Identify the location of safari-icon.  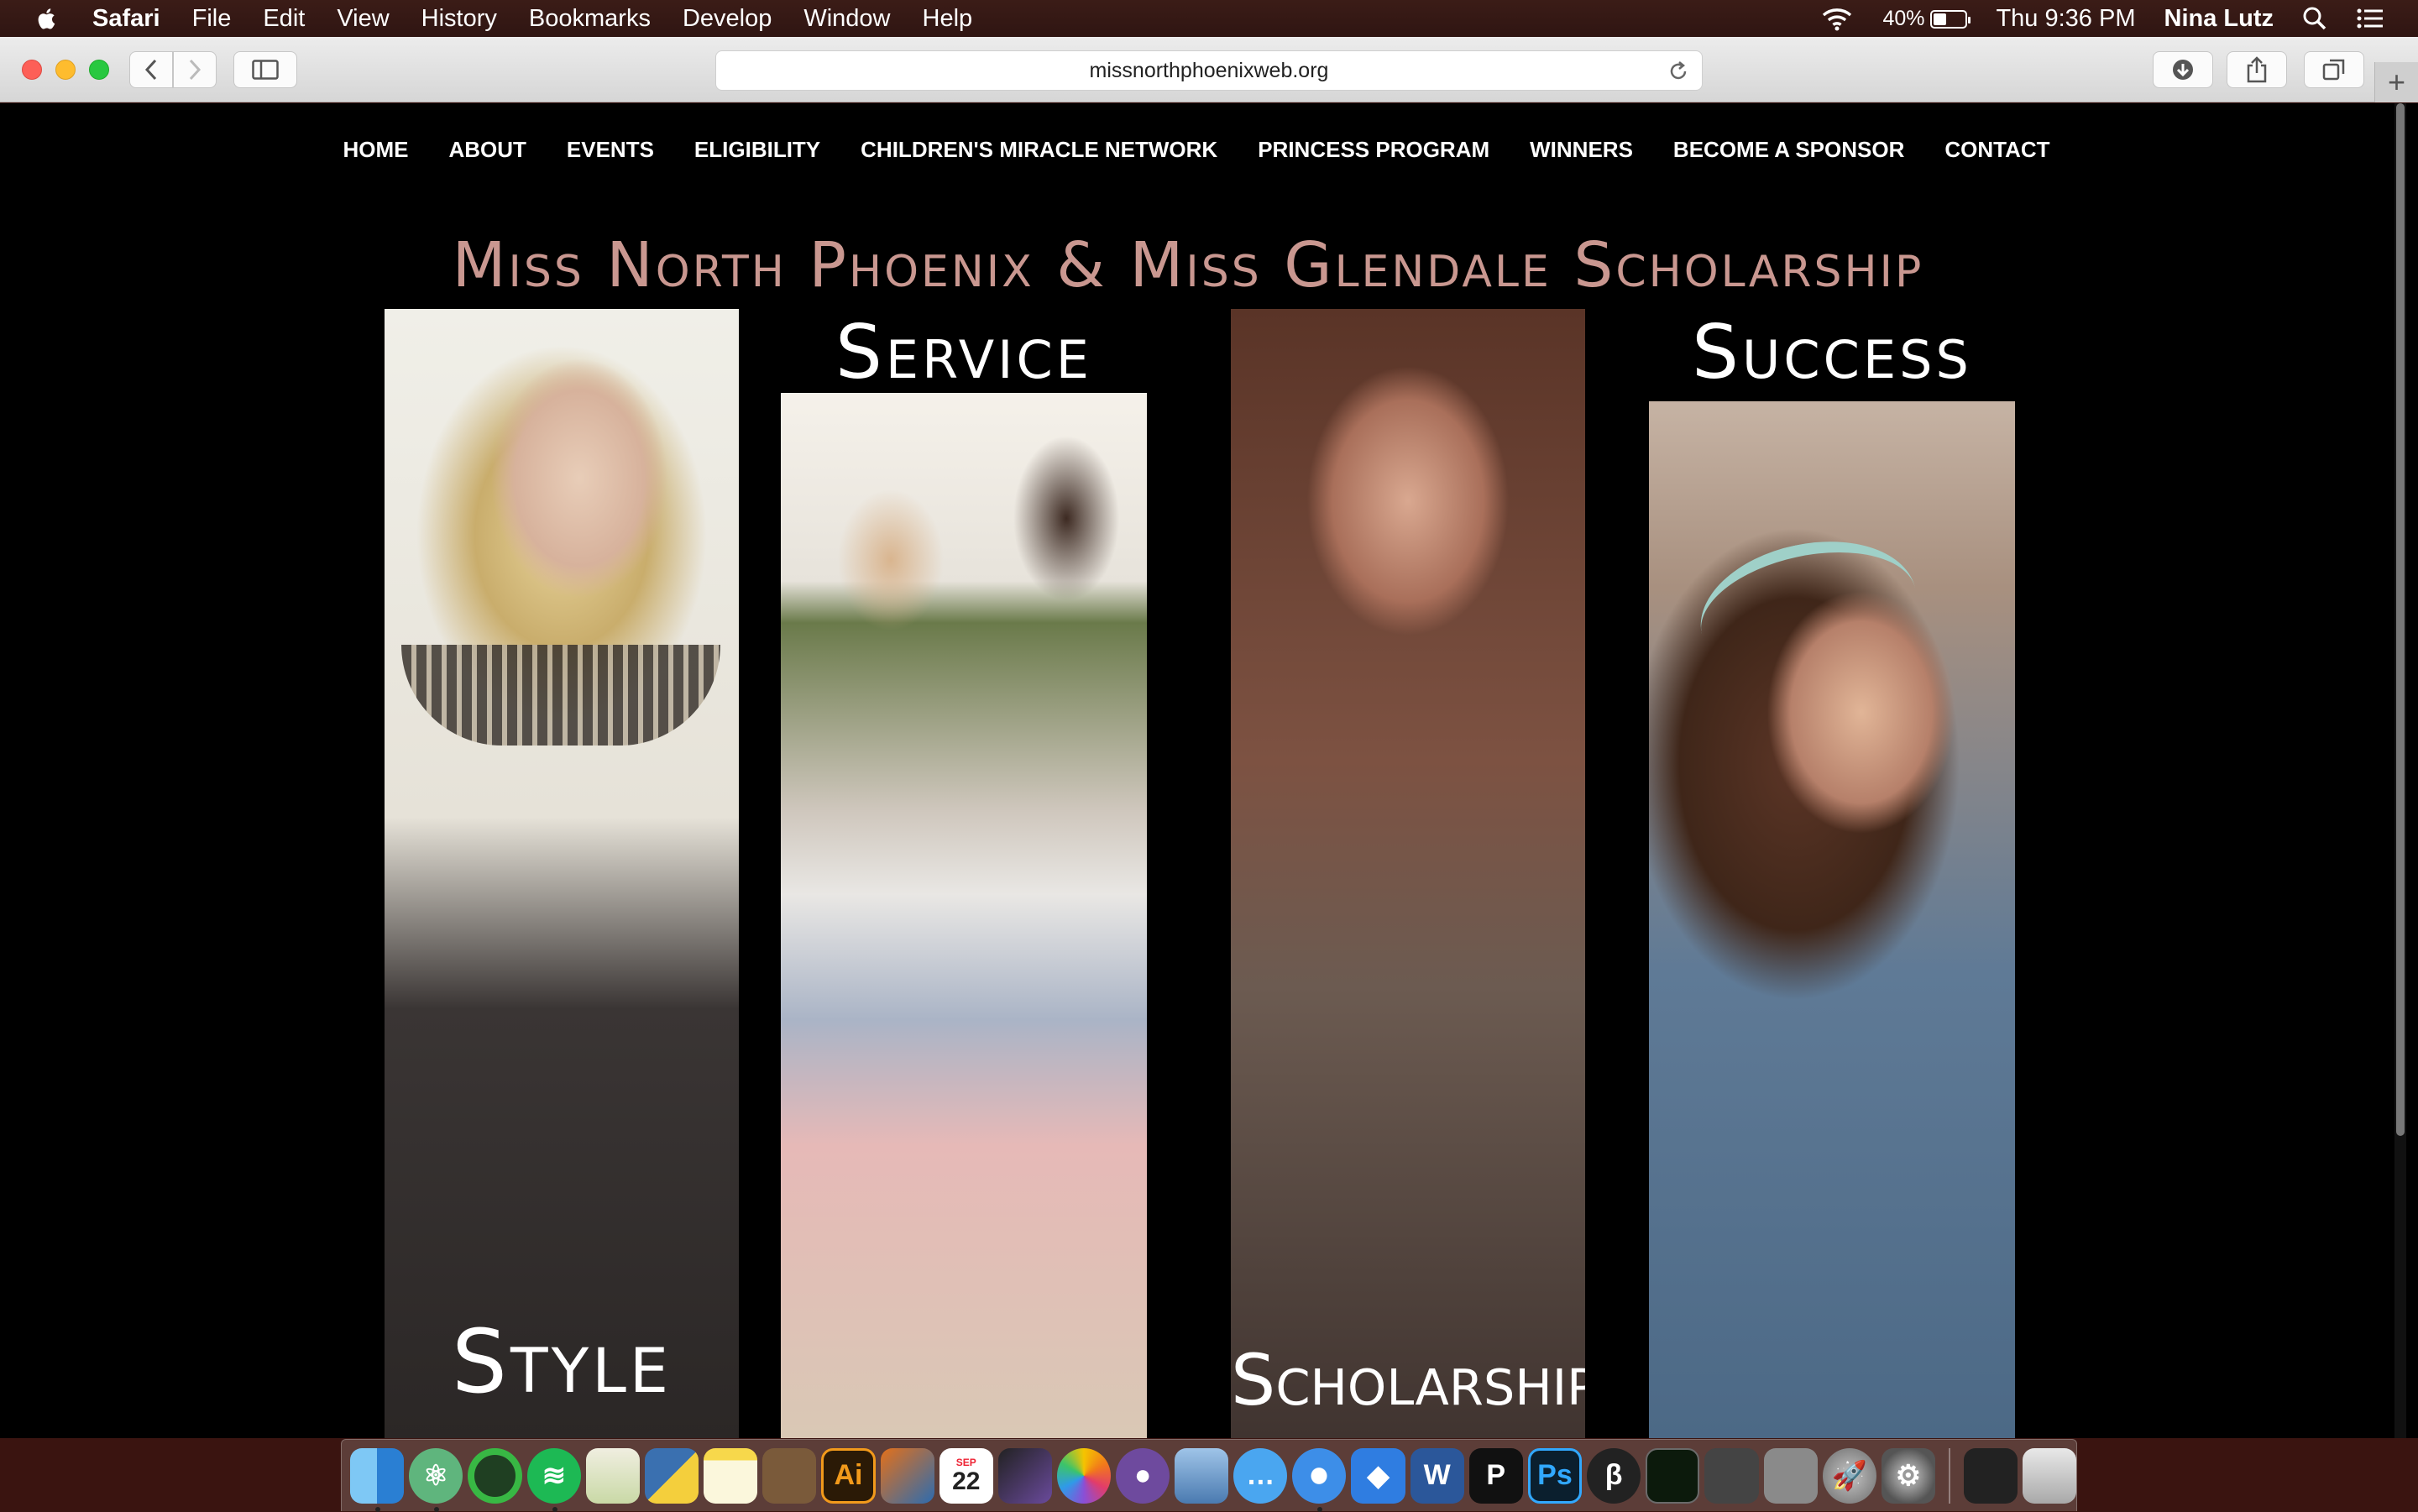
(1319, 1479).